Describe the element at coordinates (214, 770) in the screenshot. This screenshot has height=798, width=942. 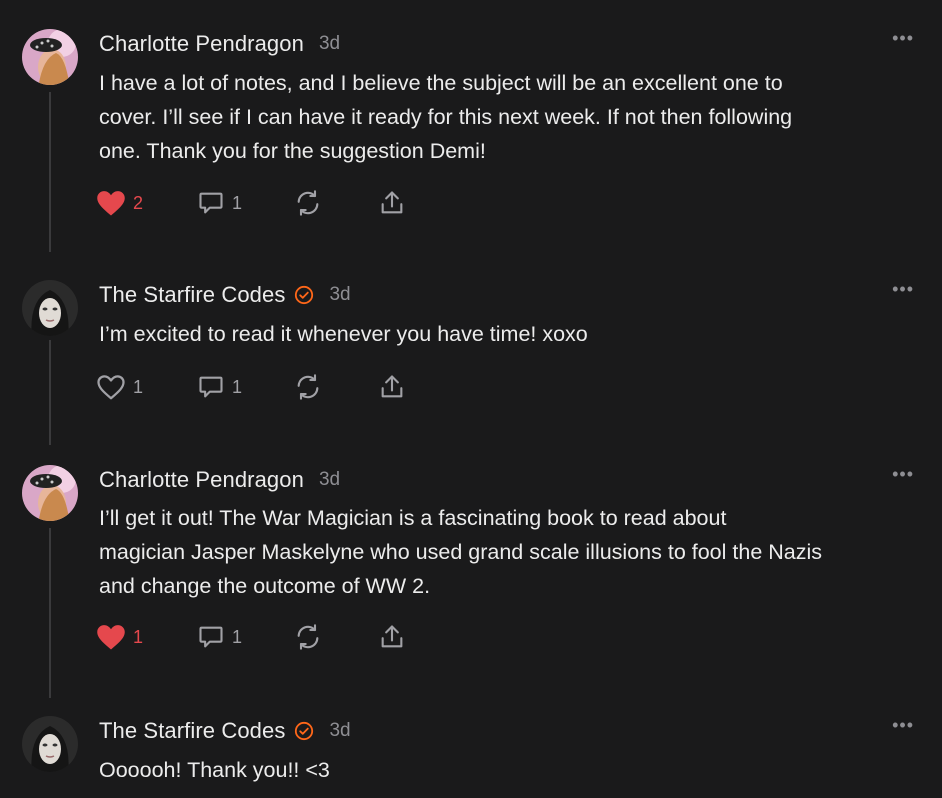
I see `comment-text-line: Oooooh! Thank you!! <3` at that location.